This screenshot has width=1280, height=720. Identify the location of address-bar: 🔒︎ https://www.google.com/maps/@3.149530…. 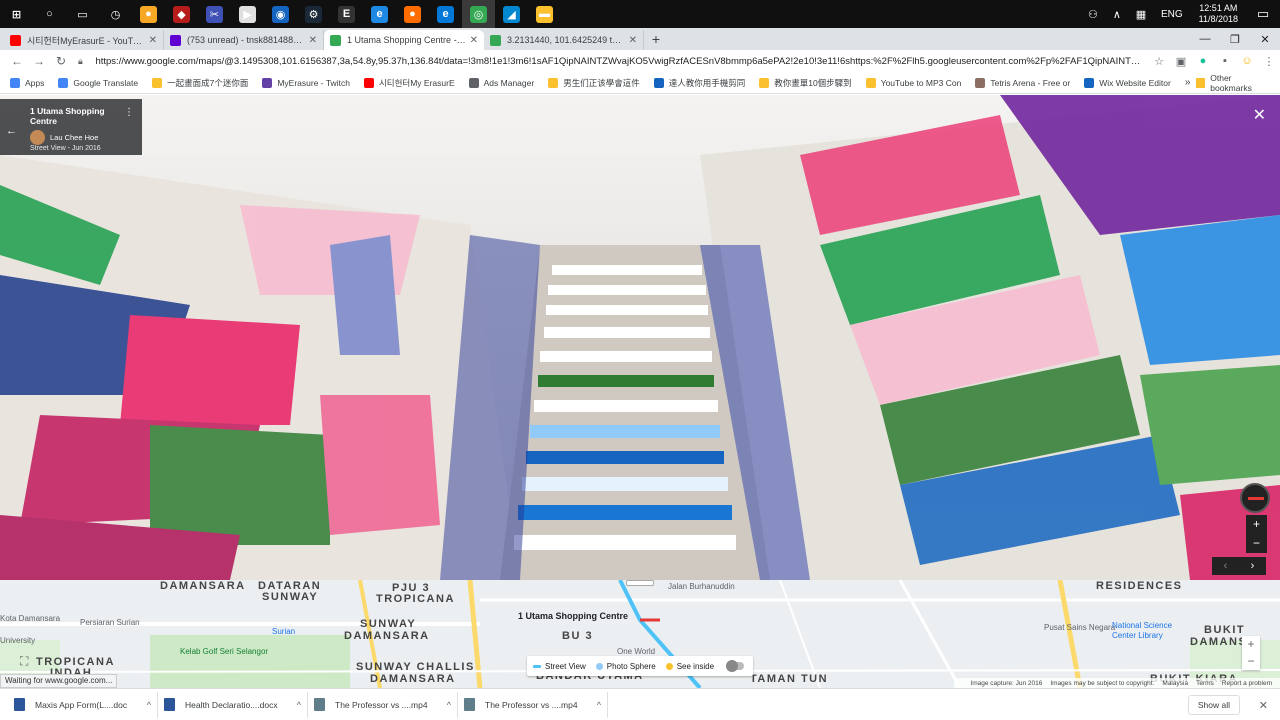
(610, 61).